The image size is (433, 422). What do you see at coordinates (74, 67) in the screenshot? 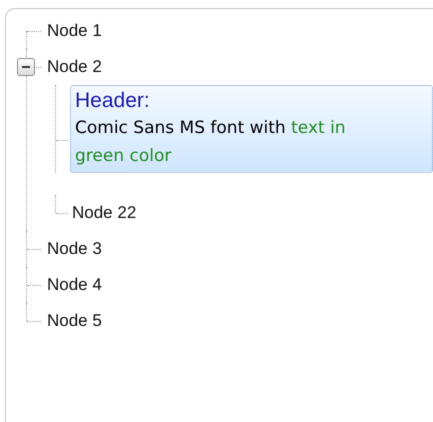
I see `tree-node: Node 2` at bounding box center [74, 67].